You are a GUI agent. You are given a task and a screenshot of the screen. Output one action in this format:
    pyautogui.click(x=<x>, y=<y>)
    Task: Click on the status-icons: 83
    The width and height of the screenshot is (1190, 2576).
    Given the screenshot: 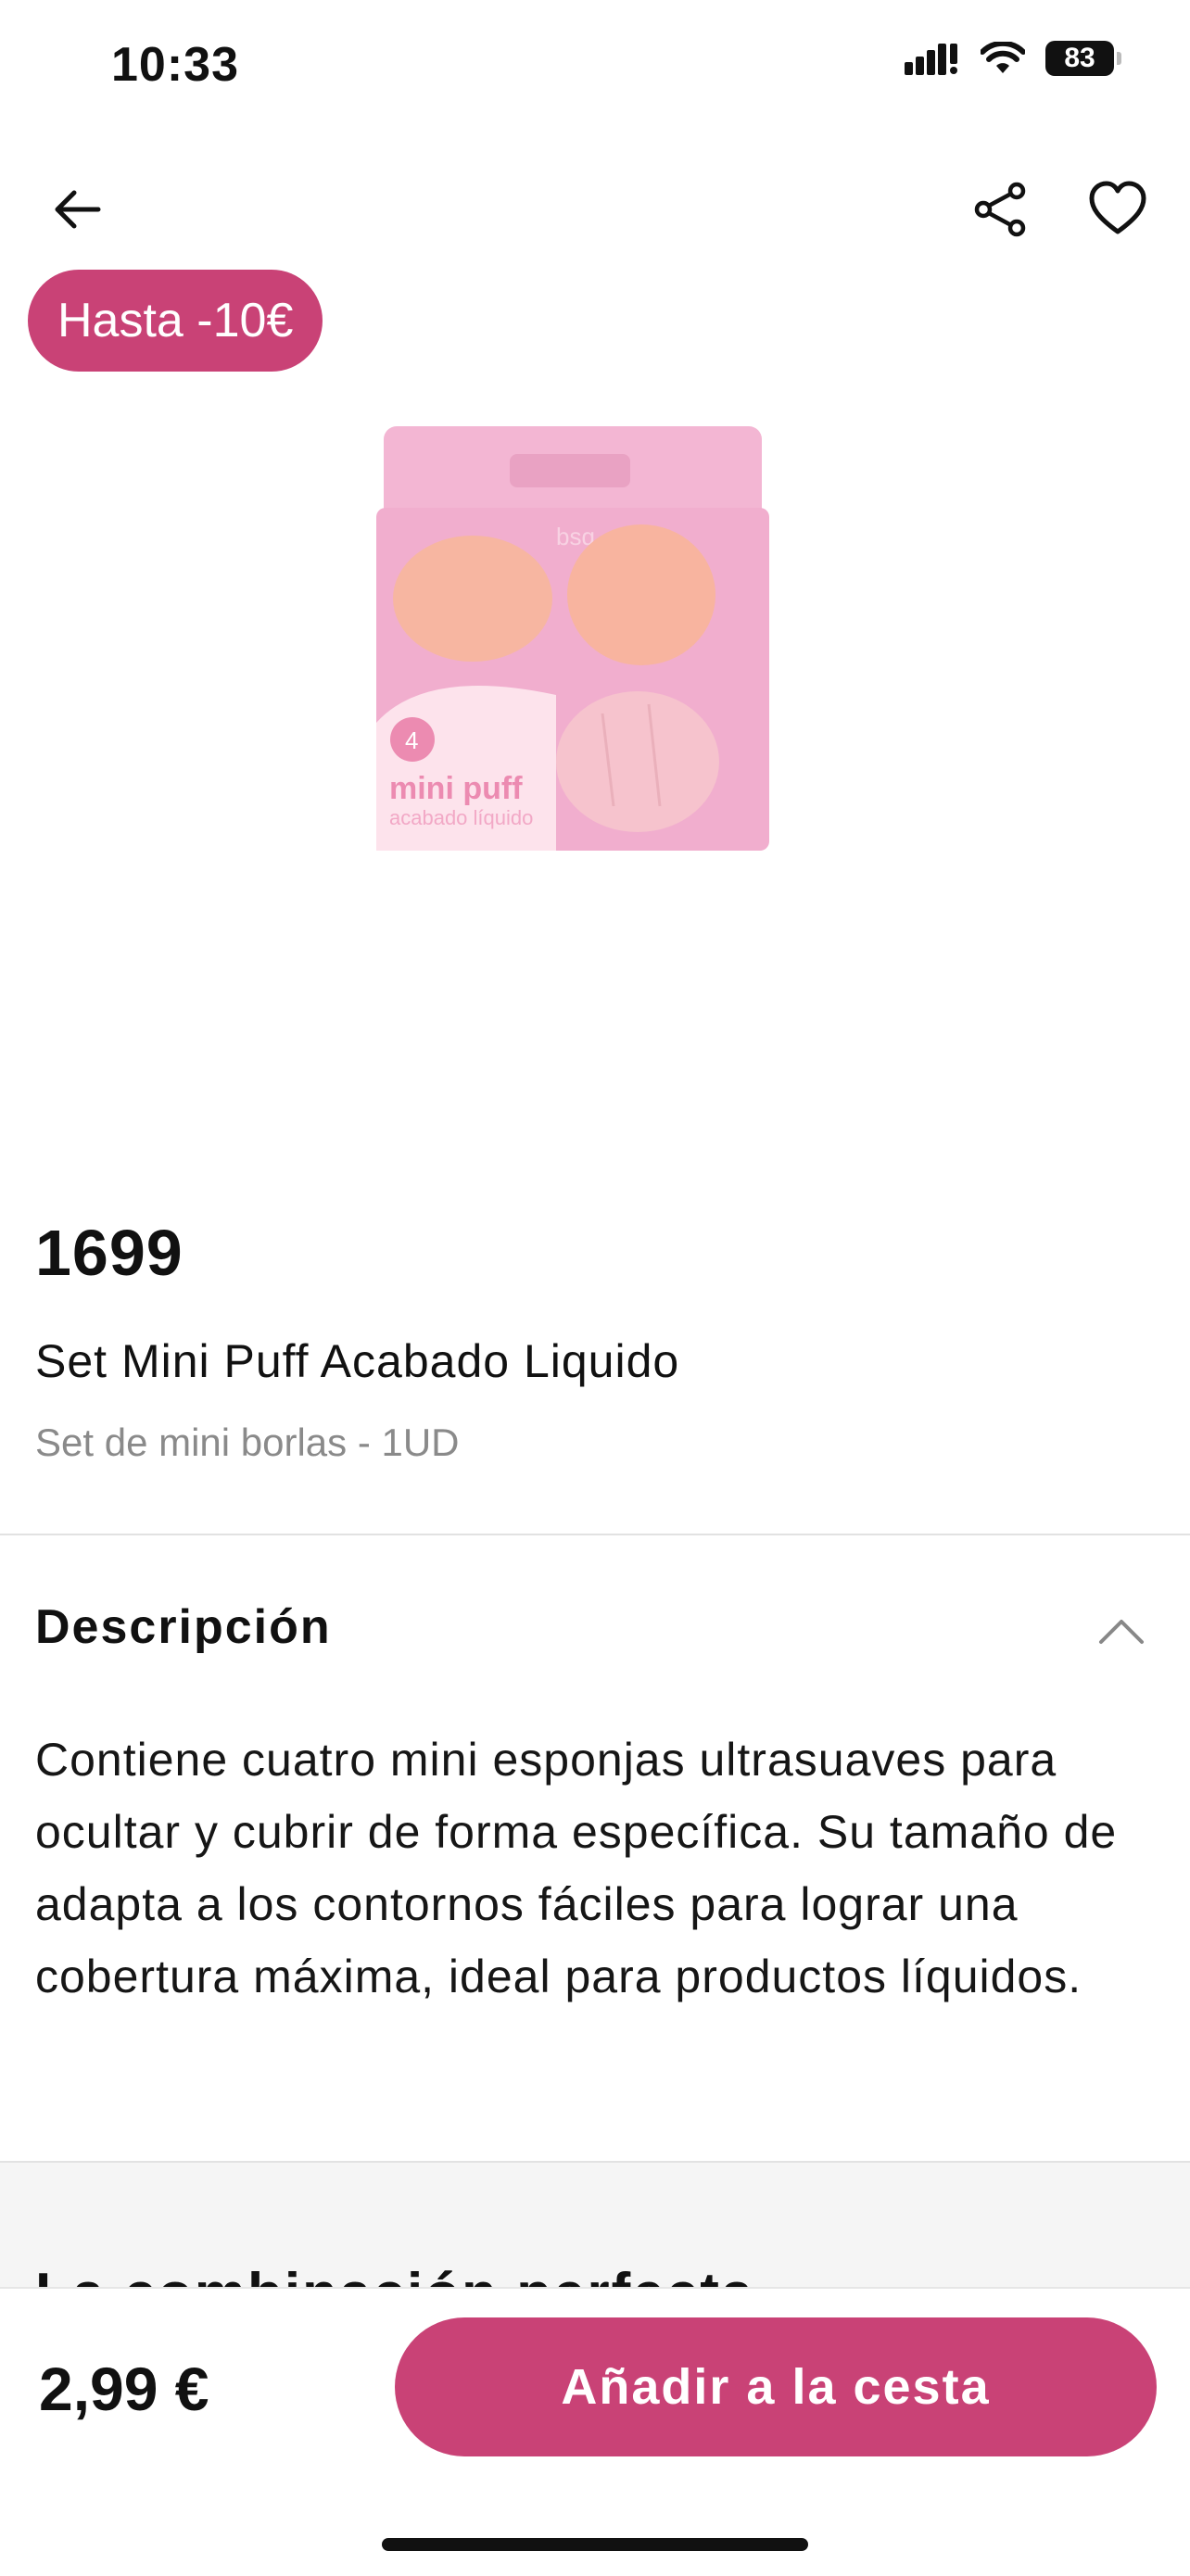 What is the action you would take?
    pyautogui.click(x=1013, y=59)
    